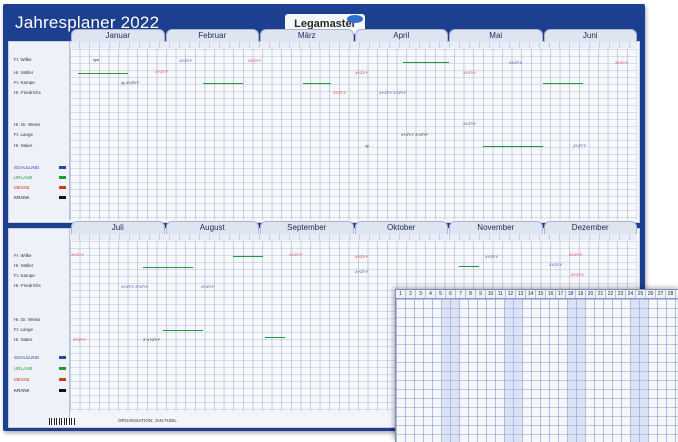 The width and height of the screenshot is (678, 442). Describe the element at coordinates (307, 228) in the screenshot. I see `month-header: September` at that location.